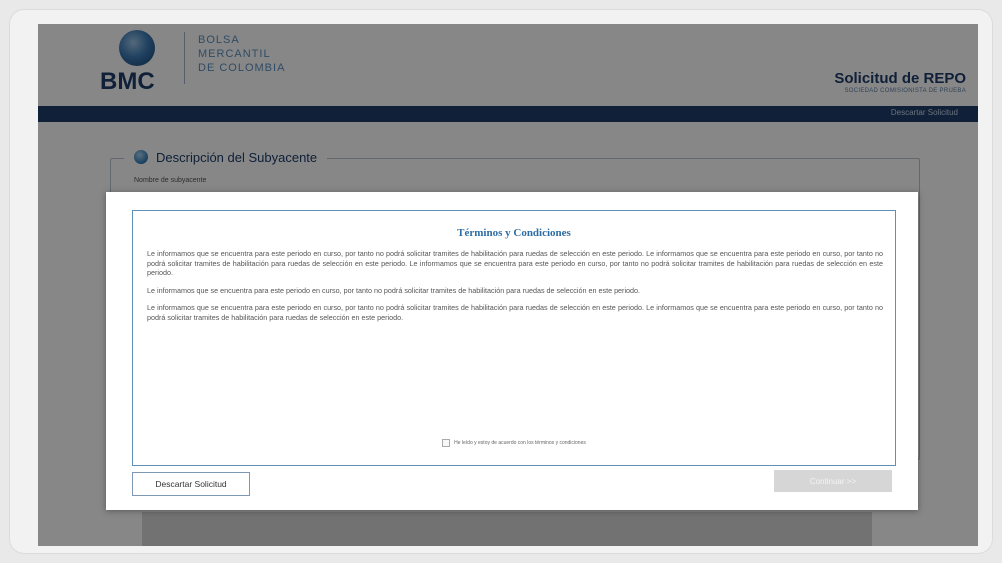 This screenshot has width=1002, height=563. I want to click on modal-title: Términos y Condiciones, so click(514, 233).